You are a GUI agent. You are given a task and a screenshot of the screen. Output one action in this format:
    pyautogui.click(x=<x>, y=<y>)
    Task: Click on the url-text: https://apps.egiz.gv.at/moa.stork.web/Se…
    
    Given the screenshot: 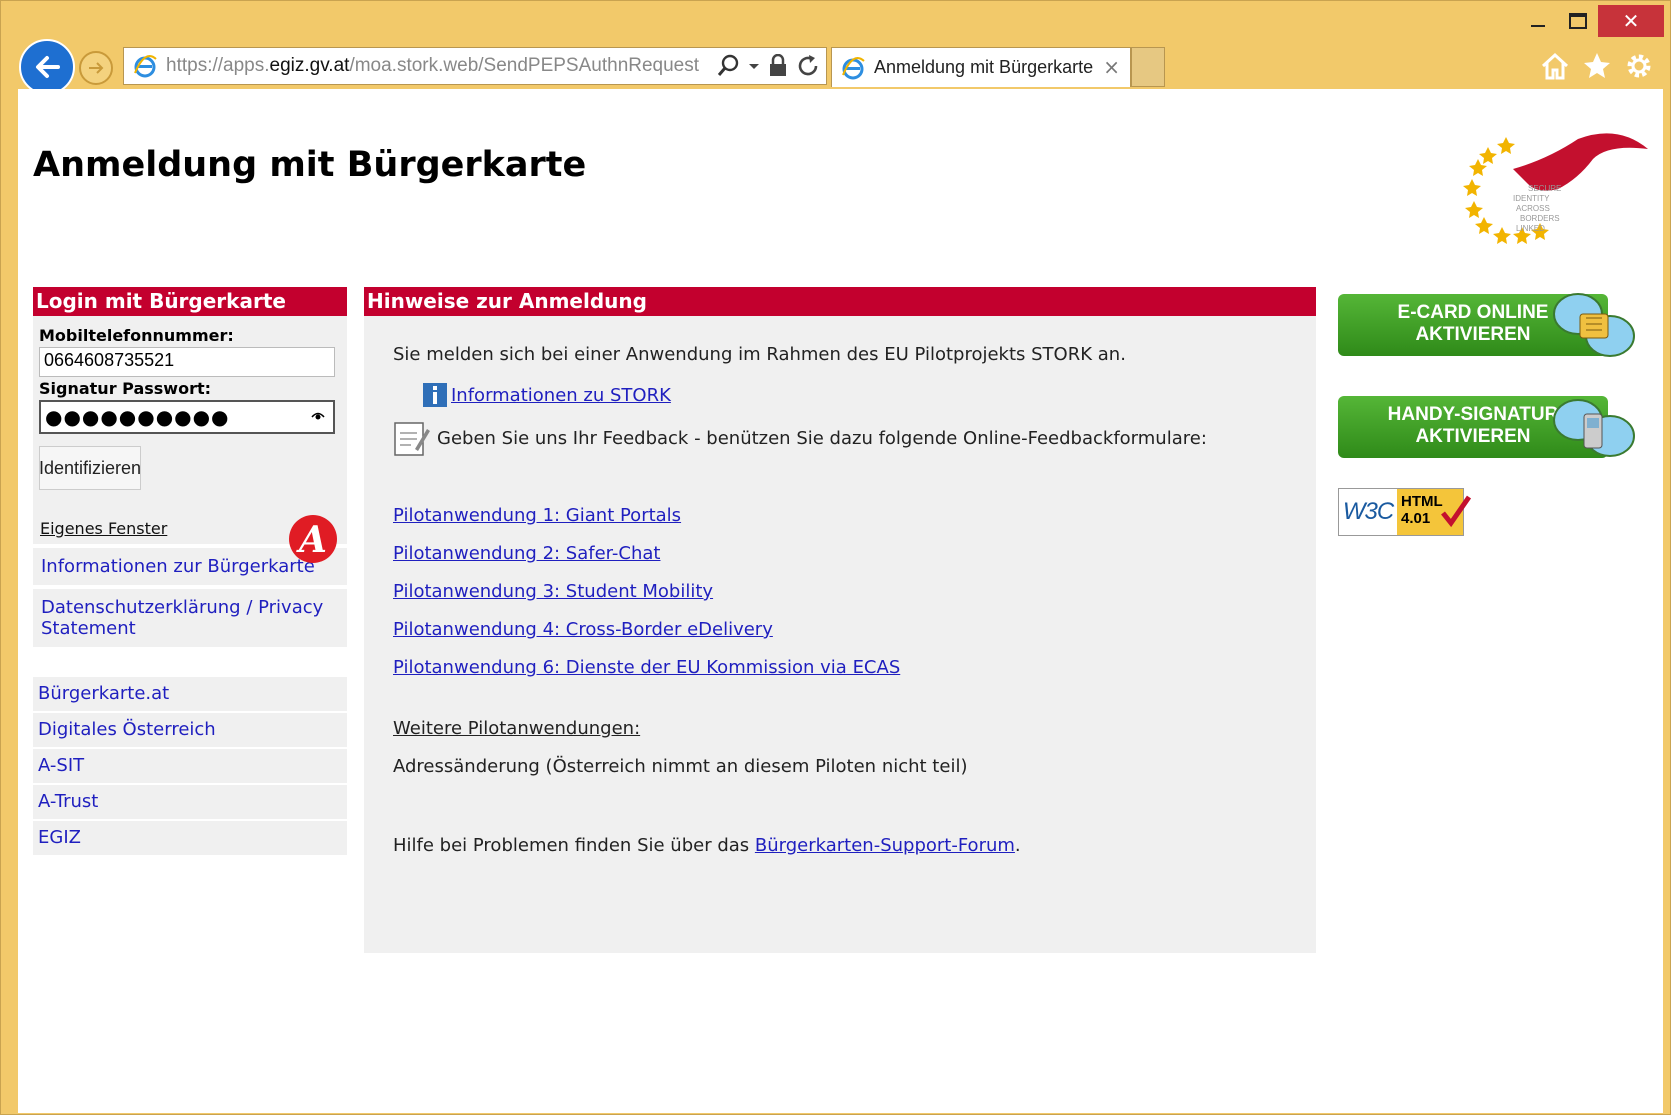 What is the action you would take?
    pyautogui.click(x=433, y=65)
    